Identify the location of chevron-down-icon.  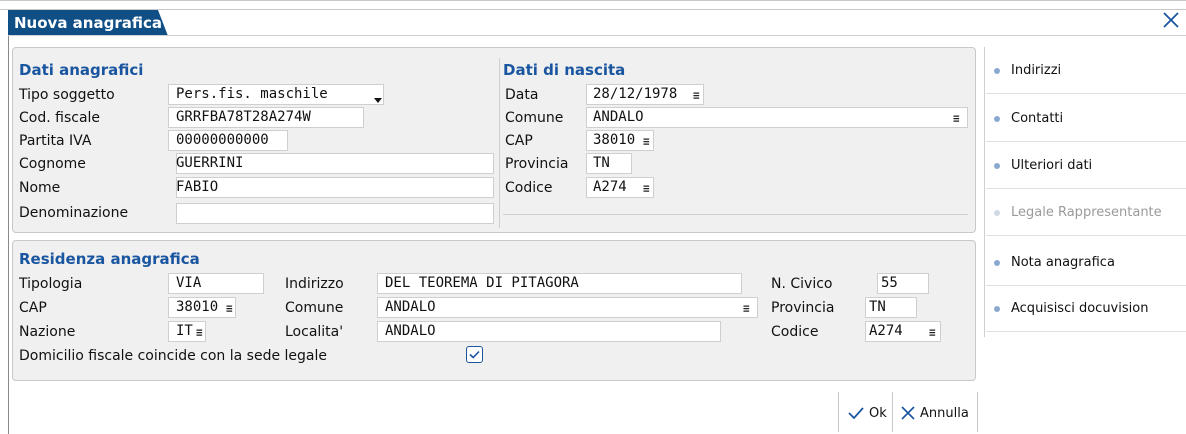
(378, 100).